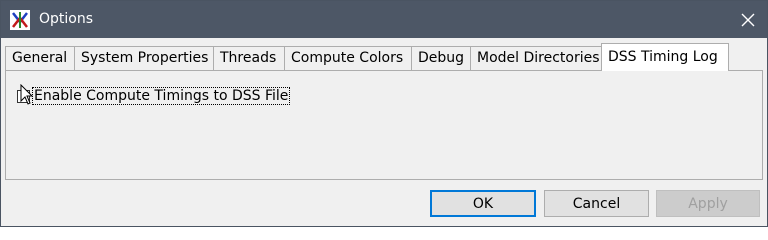  What do you see at coordinates (66, 19) in the screenshot?
I see `window-title: Options` at bounding box center [66, 19].